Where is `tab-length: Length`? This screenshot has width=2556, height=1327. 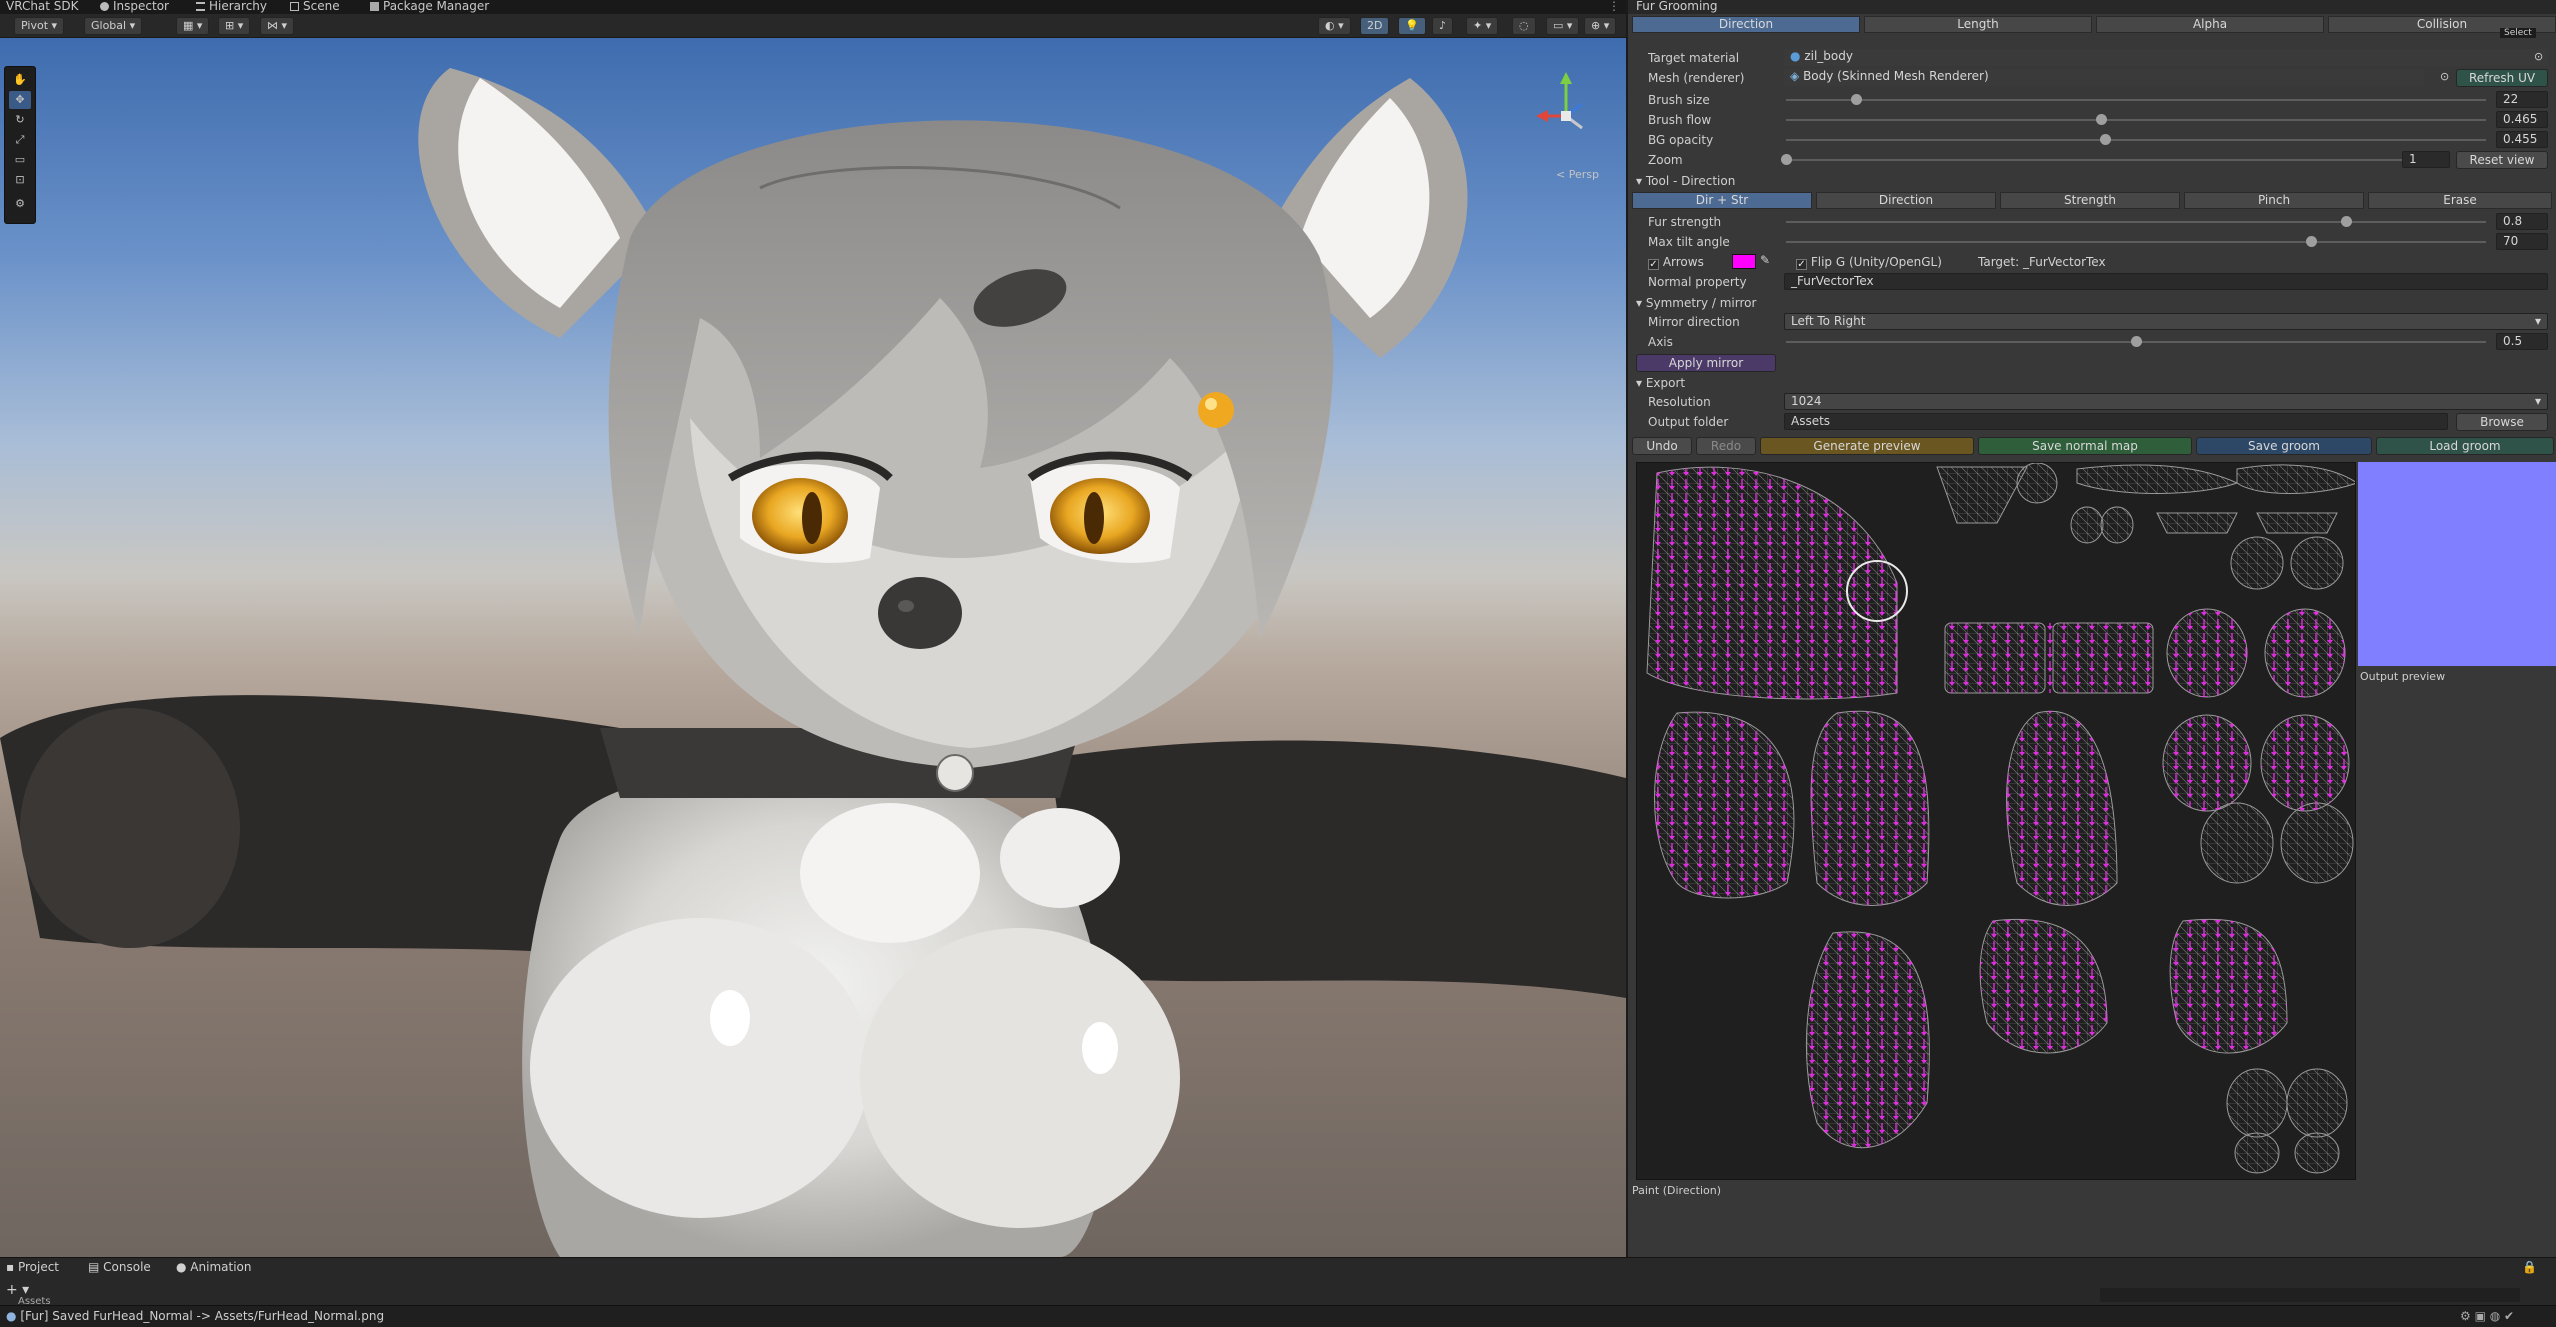 tab-length: Length is located at coordinates (1978, 24).